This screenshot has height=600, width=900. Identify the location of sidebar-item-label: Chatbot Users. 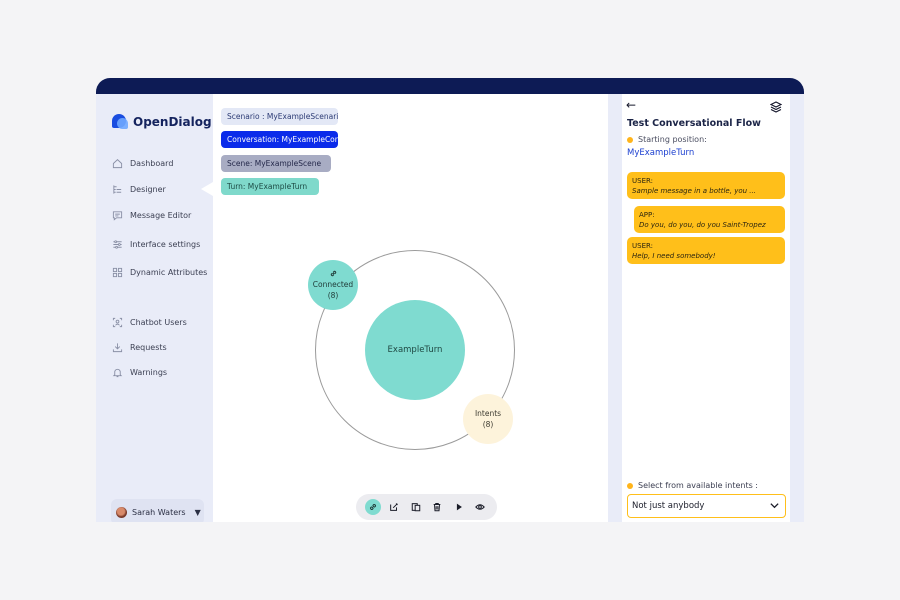
(158, 322).